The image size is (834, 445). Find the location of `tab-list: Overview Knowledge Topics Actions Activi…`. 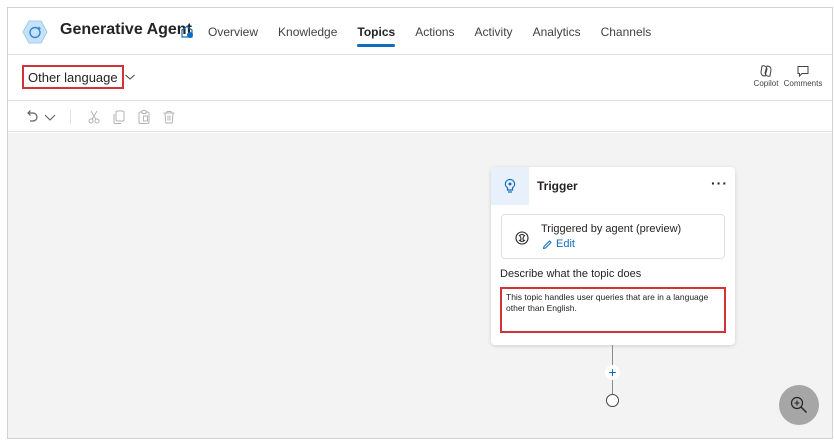

tab-list: Overview Knowledge Topics Actions Activi… is located at coordinates (429, 31).